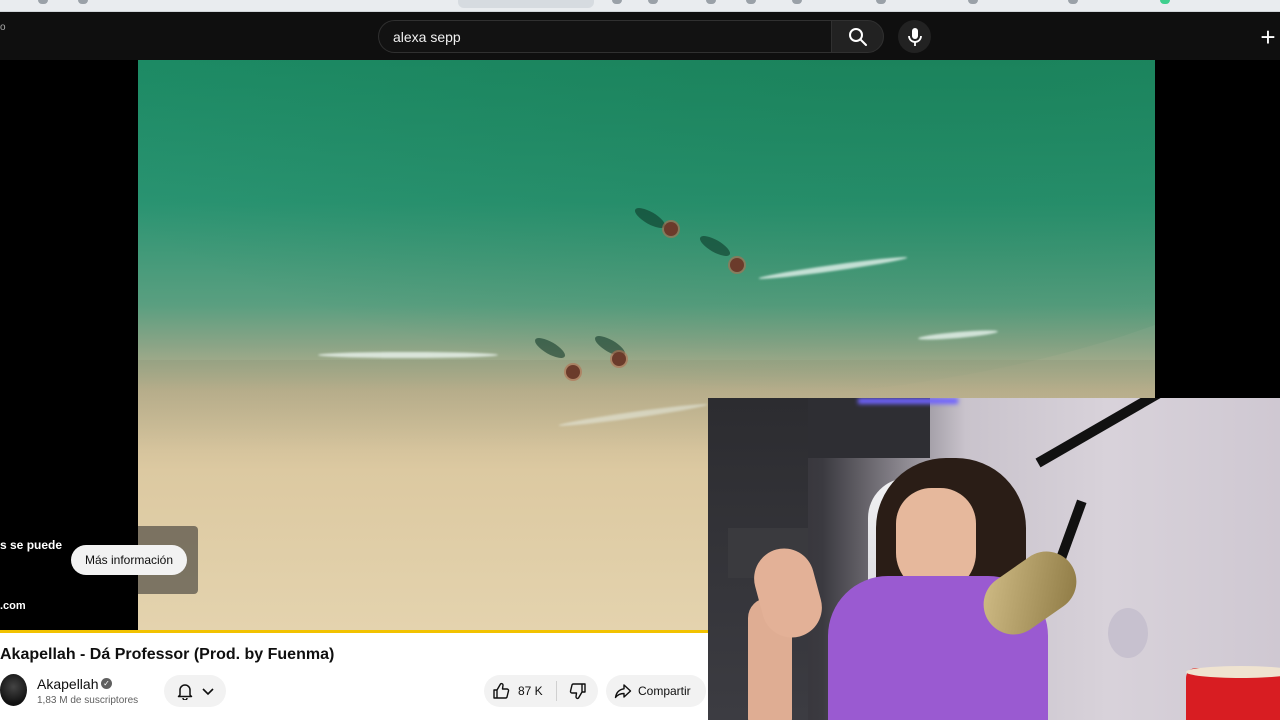 This screenshot has height=720, width=1280. I want to click on like-button: 87 K, so click(520, 691).